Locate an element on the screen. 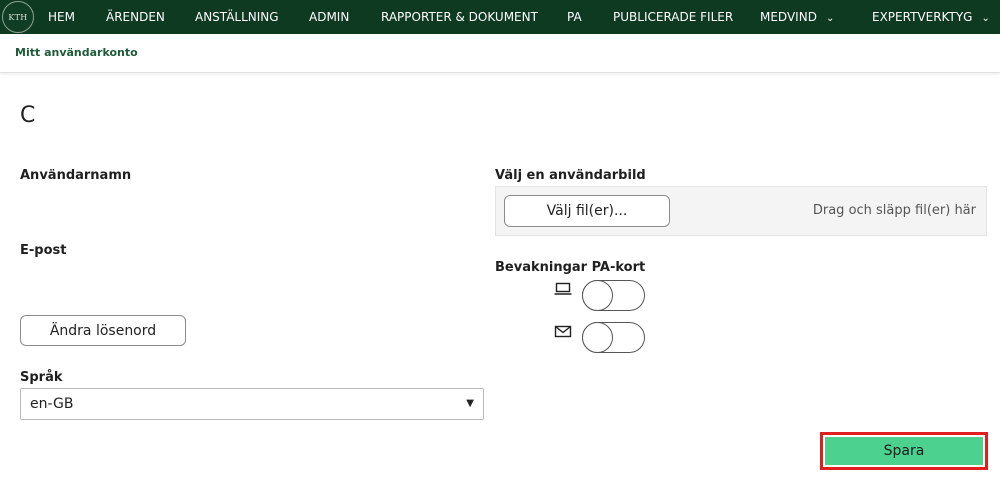  email-notification-toggle is located at coordinates (613, 337).